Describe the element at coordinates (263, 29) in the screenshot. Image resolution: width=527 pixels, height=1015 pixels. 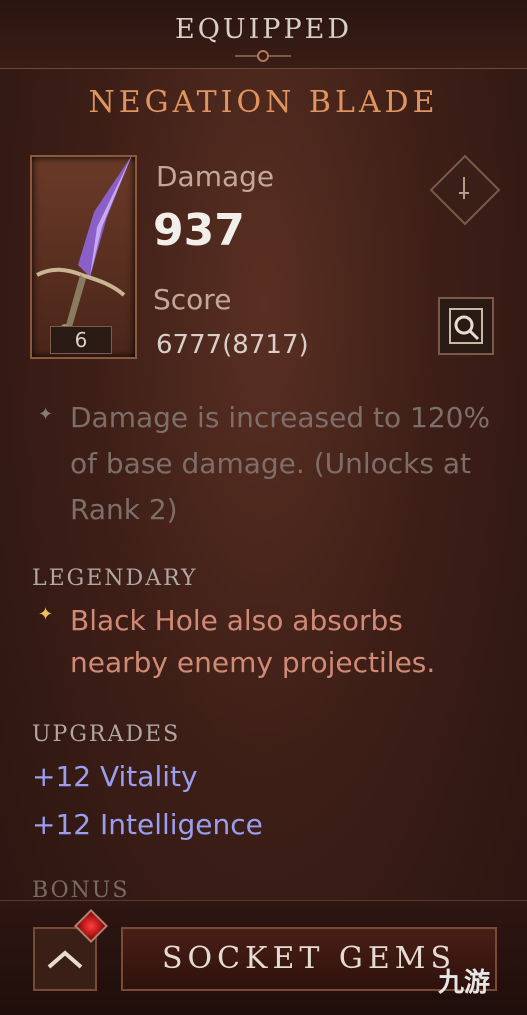
I see `equipped-label: EQUIPPED` at that location.